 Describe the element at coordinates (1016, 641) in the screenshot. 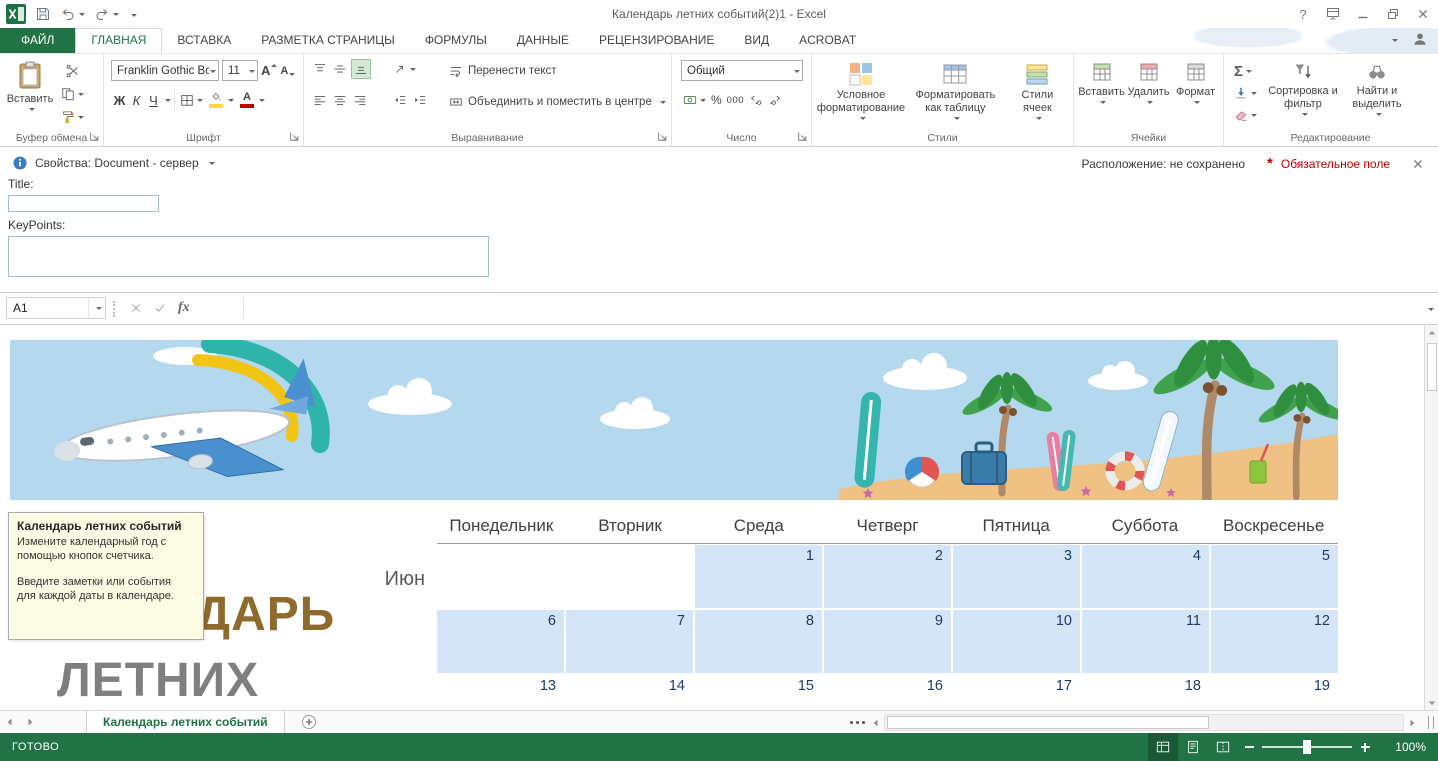

I see `date-cell: 10` at that location.